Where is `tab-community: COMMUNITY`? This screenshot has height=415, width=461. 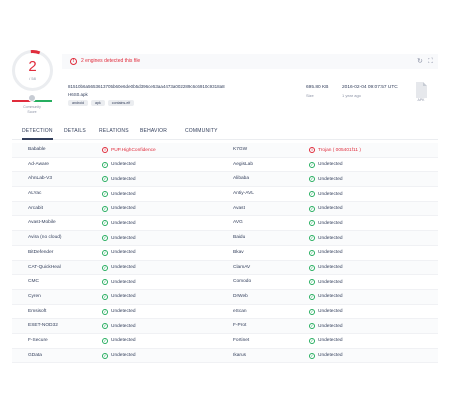
tab-community: COMMUNITY is located at coordinates (201, 131).